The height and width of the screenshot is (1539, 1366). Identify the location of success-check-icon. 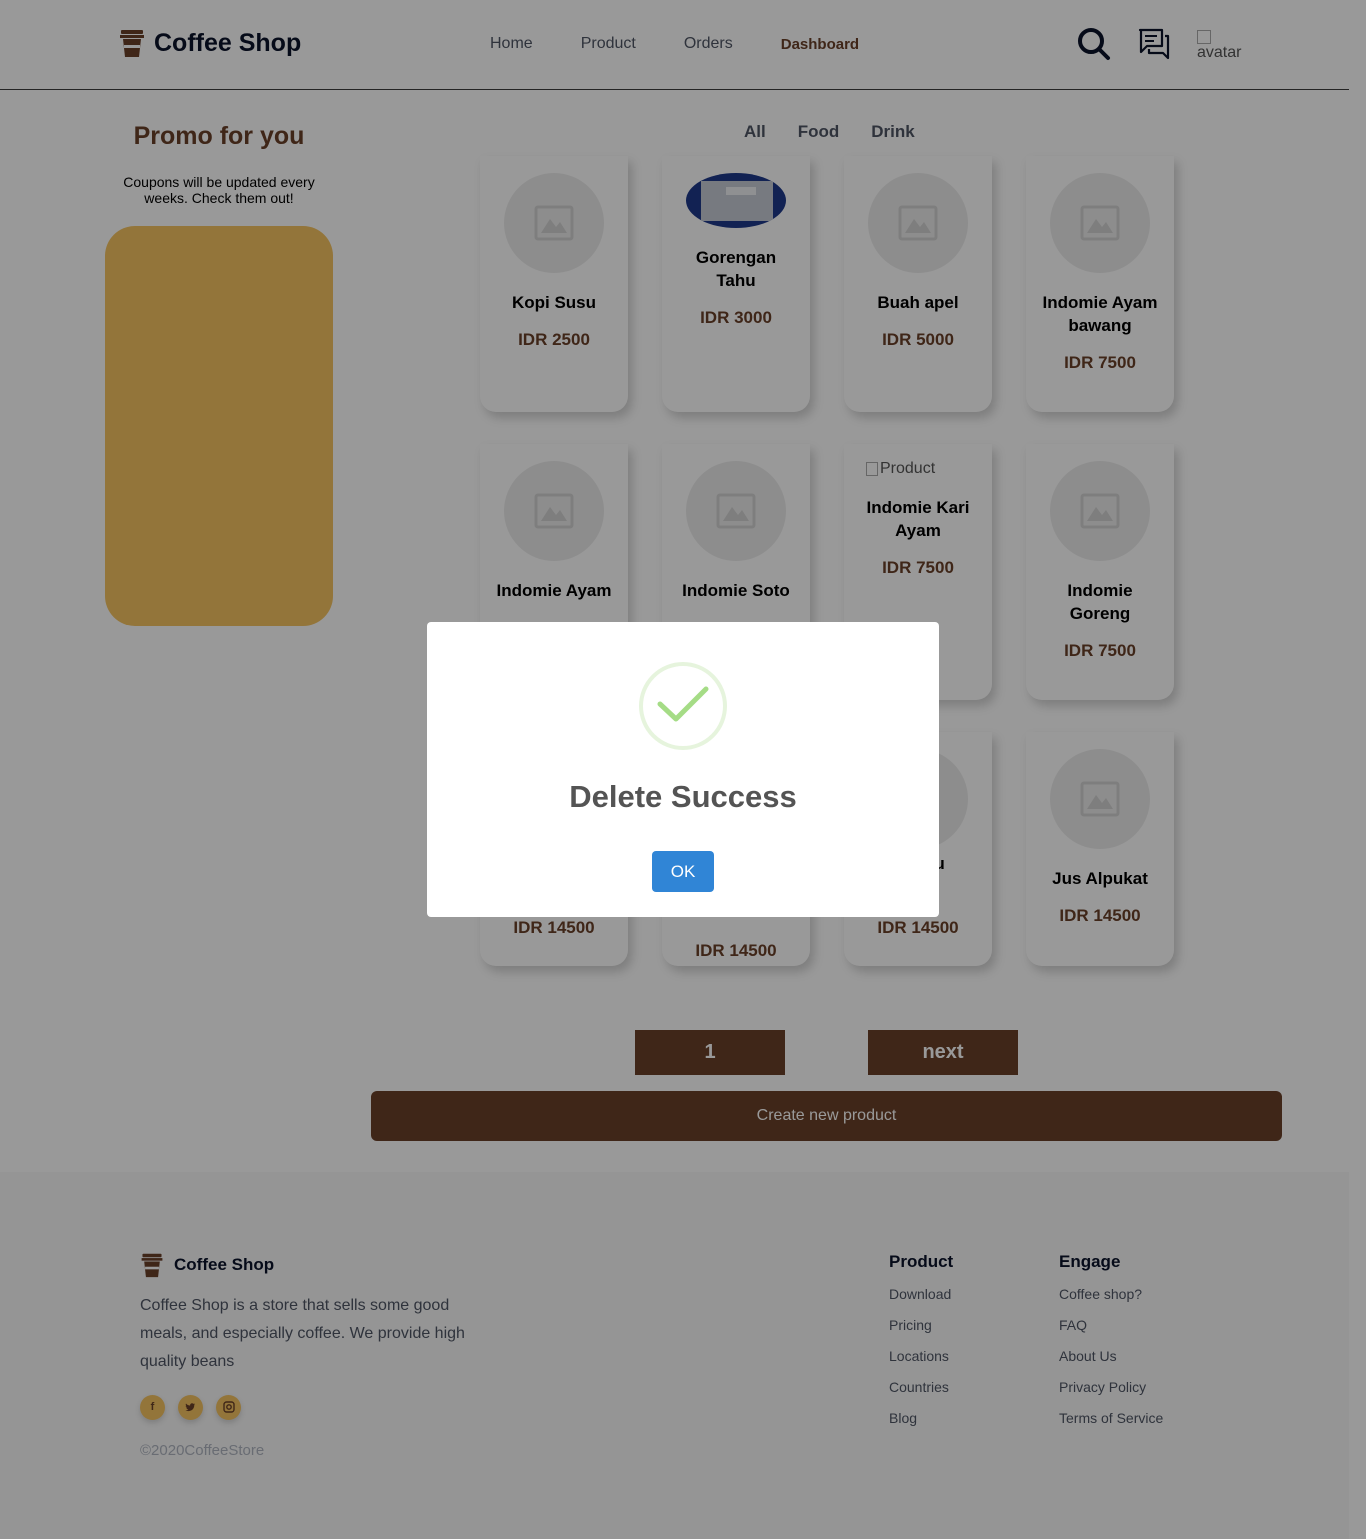
(683, 706).